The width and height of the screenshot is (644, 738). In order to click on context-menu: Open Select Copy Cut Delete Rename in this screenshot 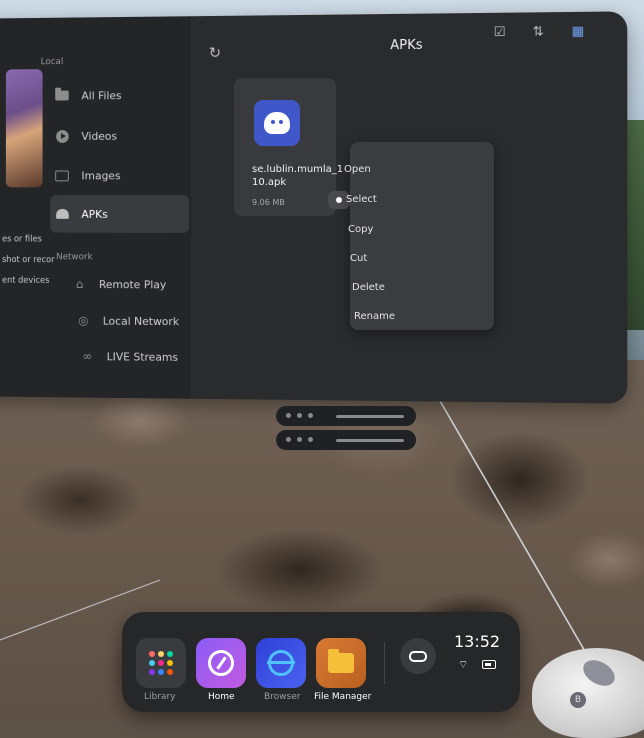, I will do `click(419, 236)`.